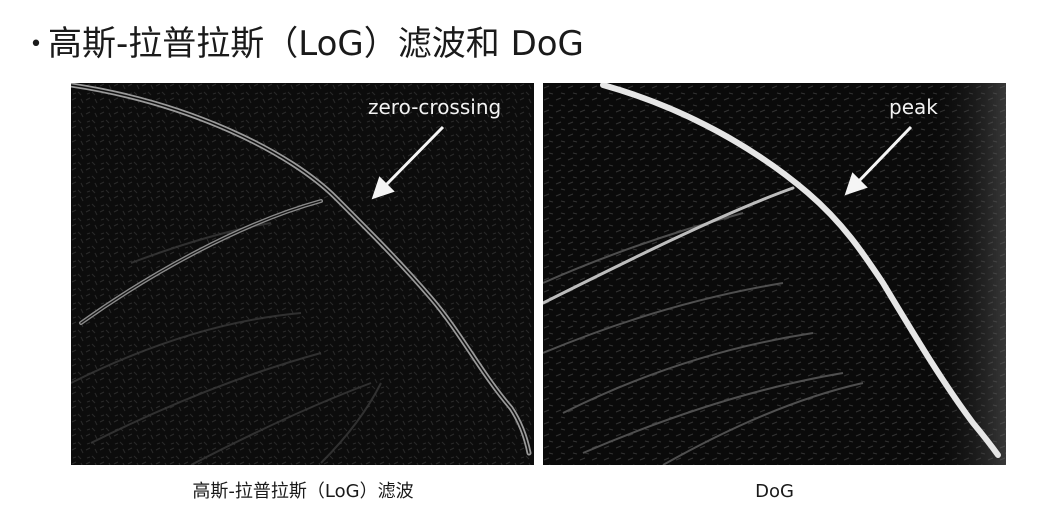  What do you see at coordinates (913, 107) in the screenshot?
I see `peak-annotation: peak` at bounding box center [913, 107].